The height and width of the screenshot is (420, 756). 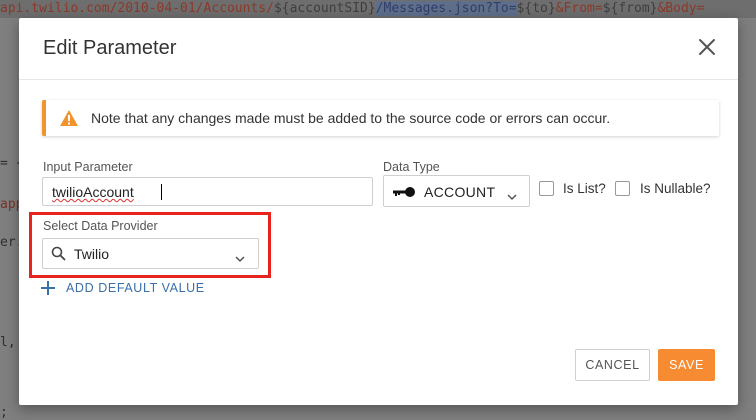 What do you see at coordinates (324, 8) in the screenshot?
I see `code-var-account: ${accountSID}` at bounding box center [324, 8].